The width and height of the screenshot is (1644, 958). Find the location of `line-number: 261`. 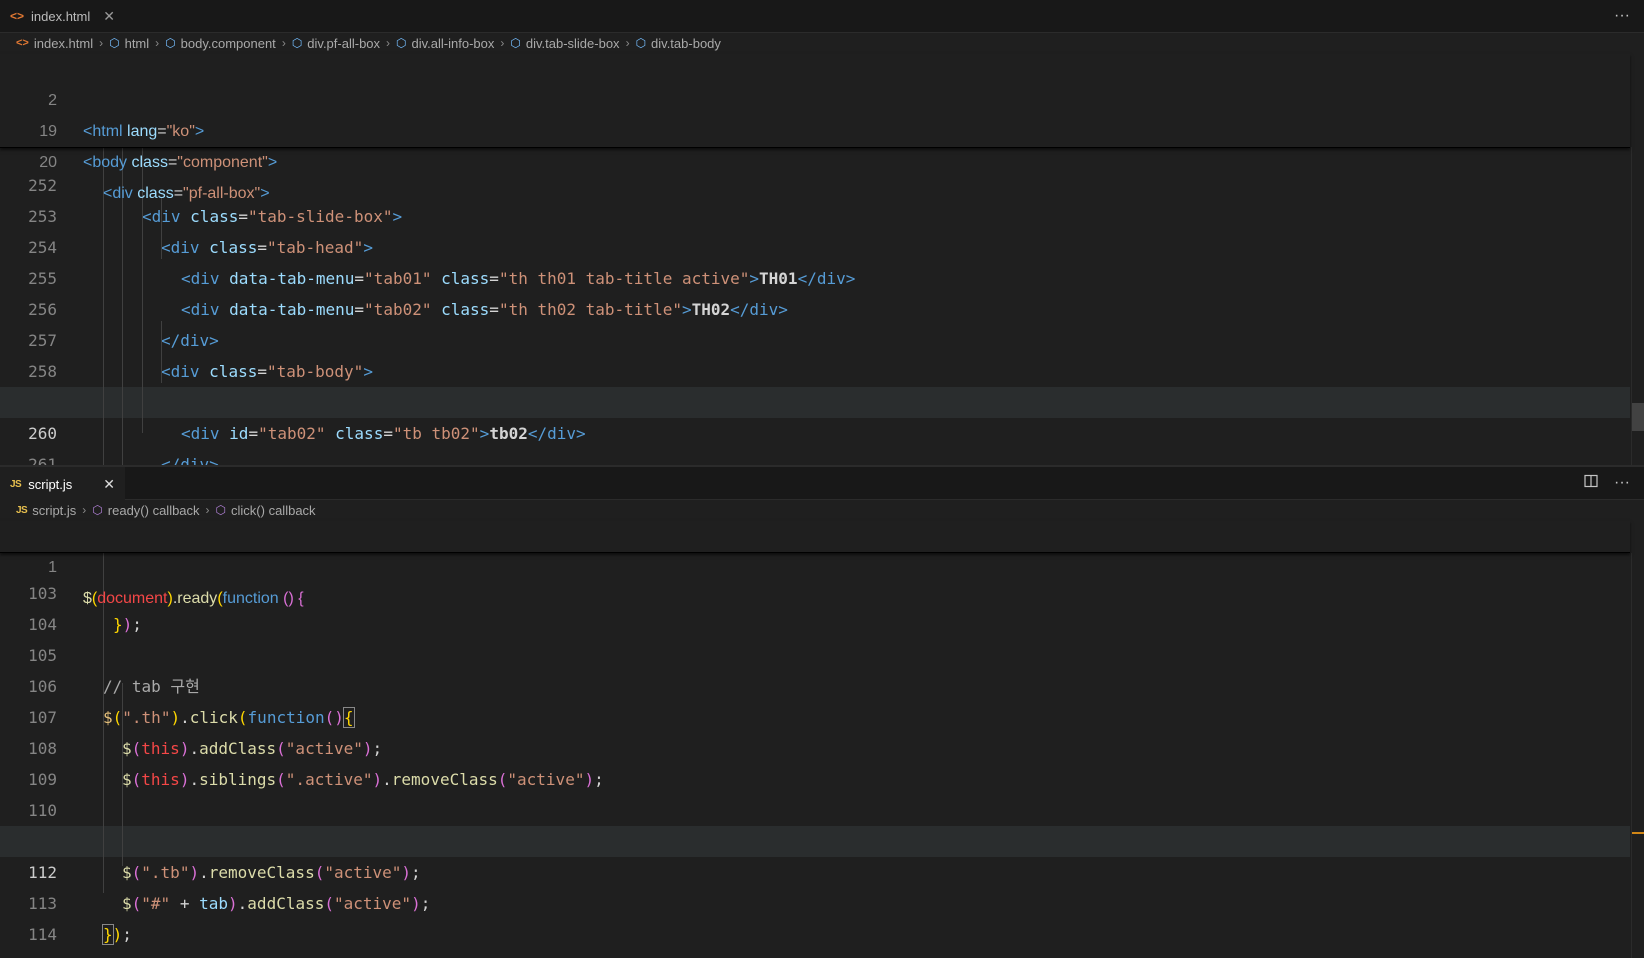

line-number: 261 is located at coordinates (42, 460).